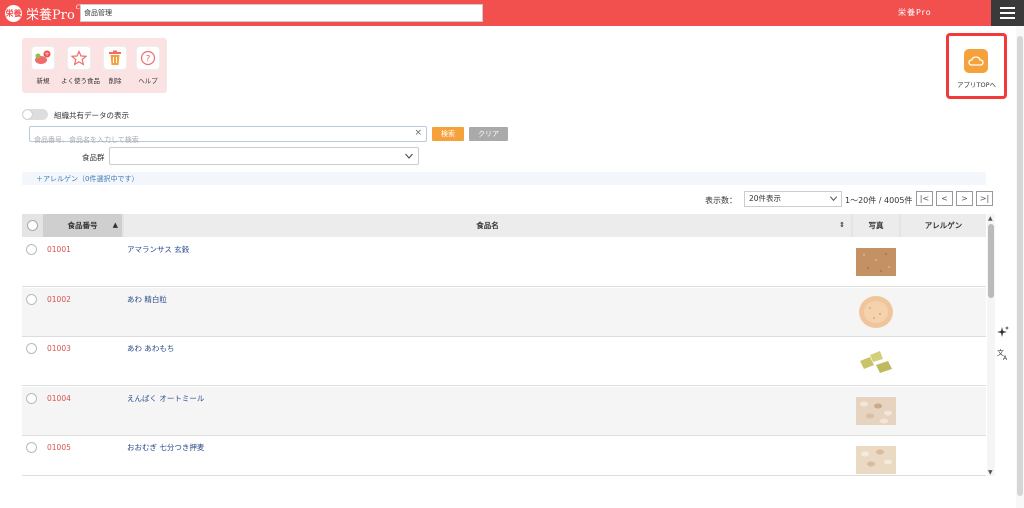 The image size is (1024, 508). What do you see at coordinates (150, 348) in the screenshot?
I see `food-name-link: あわ あわもち` at bounding box center [150, 348].